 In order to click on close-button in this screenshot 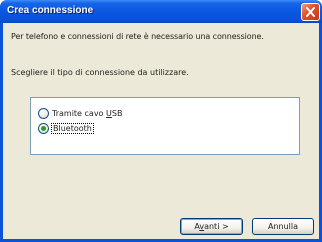, I will do `click(310, 12)`.